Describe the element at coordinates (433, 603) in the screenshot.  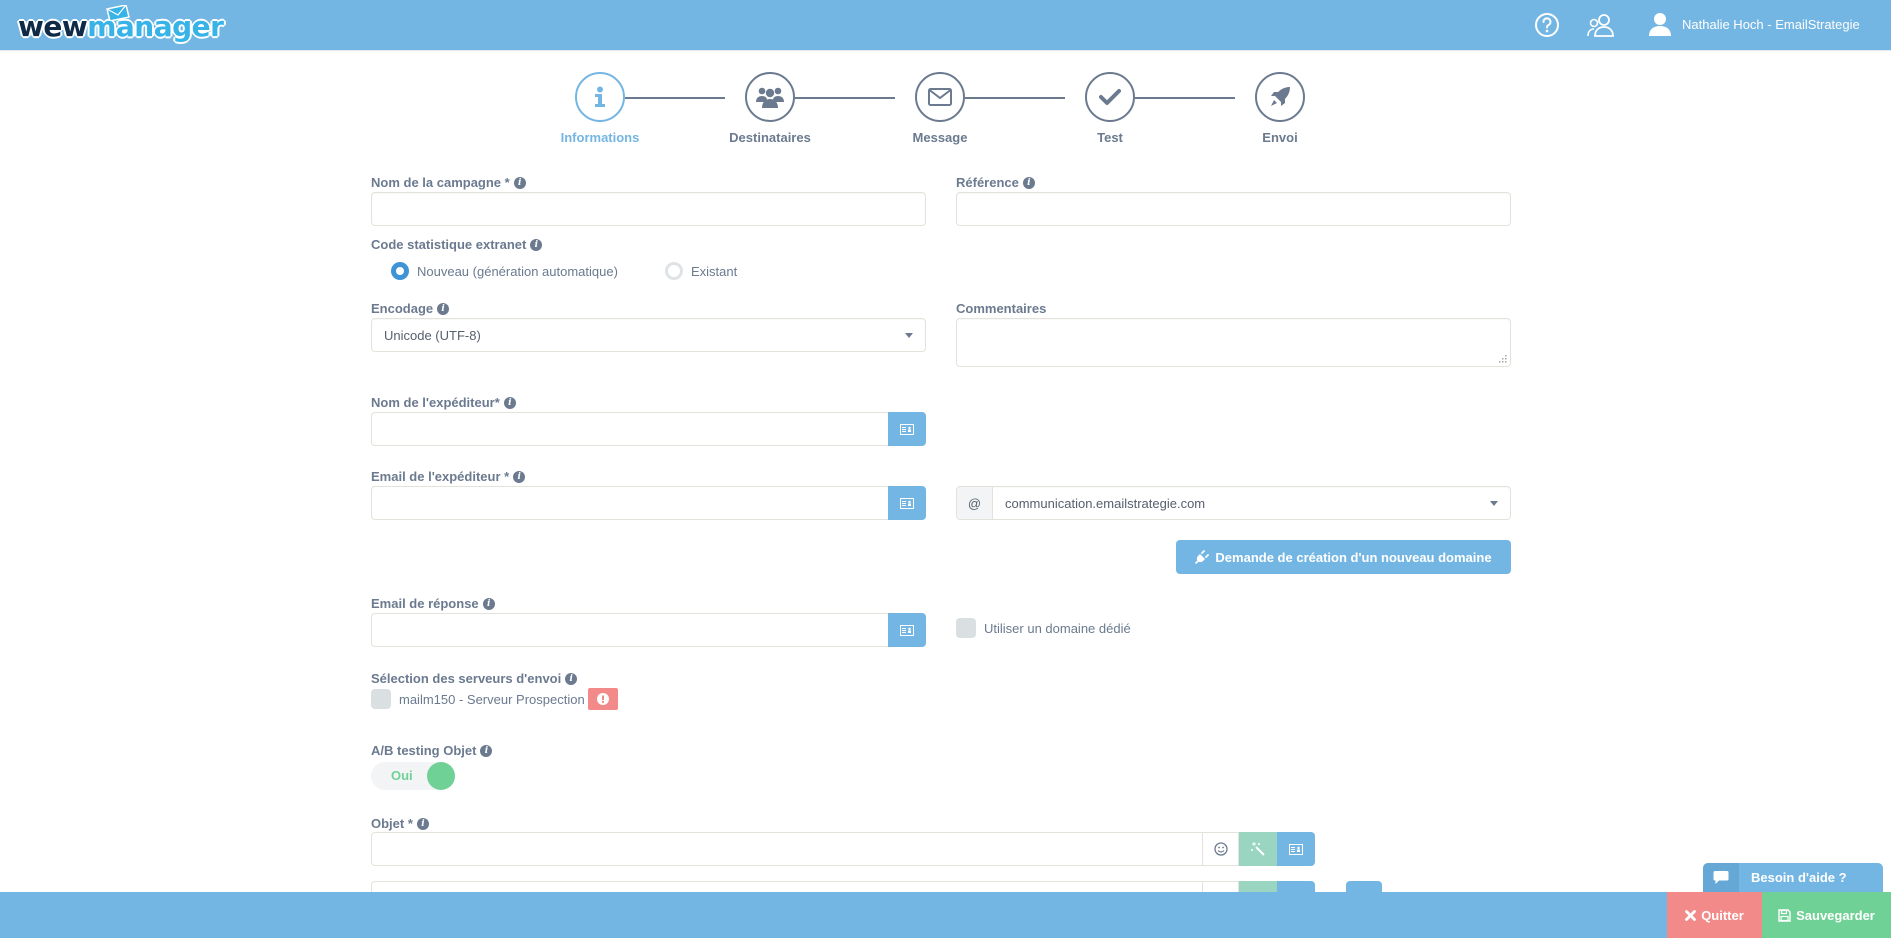
I see `reply-email-label: Email de réponse i` at that location.